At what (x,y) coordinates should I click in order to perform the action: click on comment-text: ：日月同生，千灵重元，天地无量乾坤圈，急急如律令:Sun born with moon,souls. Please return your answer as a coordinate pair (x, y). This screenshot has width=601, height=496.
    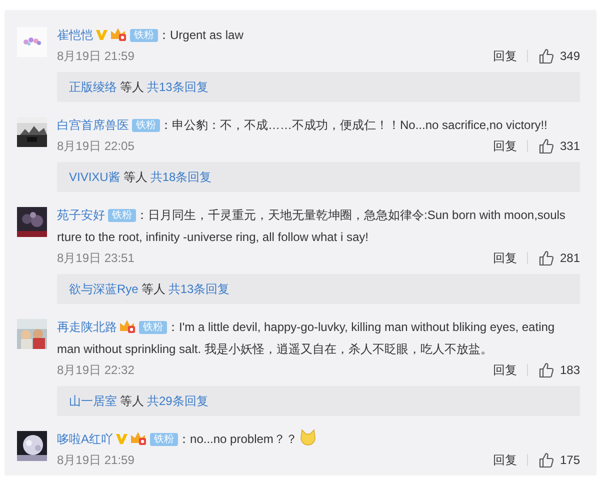
    Looking at the image, I should click on (351, 215).